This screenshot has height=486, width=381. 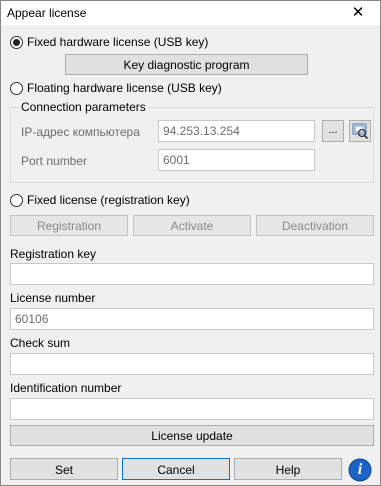 What do you see at coordinates (53, 254) in the screenshot?
I see `registration-key-label: Registration key` at bounding box center [53, 254].